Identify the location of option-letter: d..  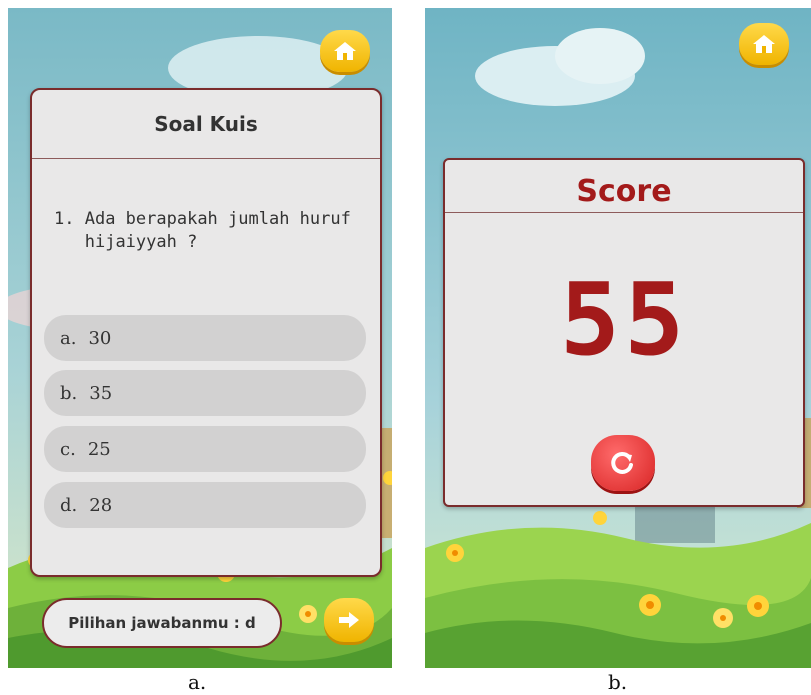
(69, 505).